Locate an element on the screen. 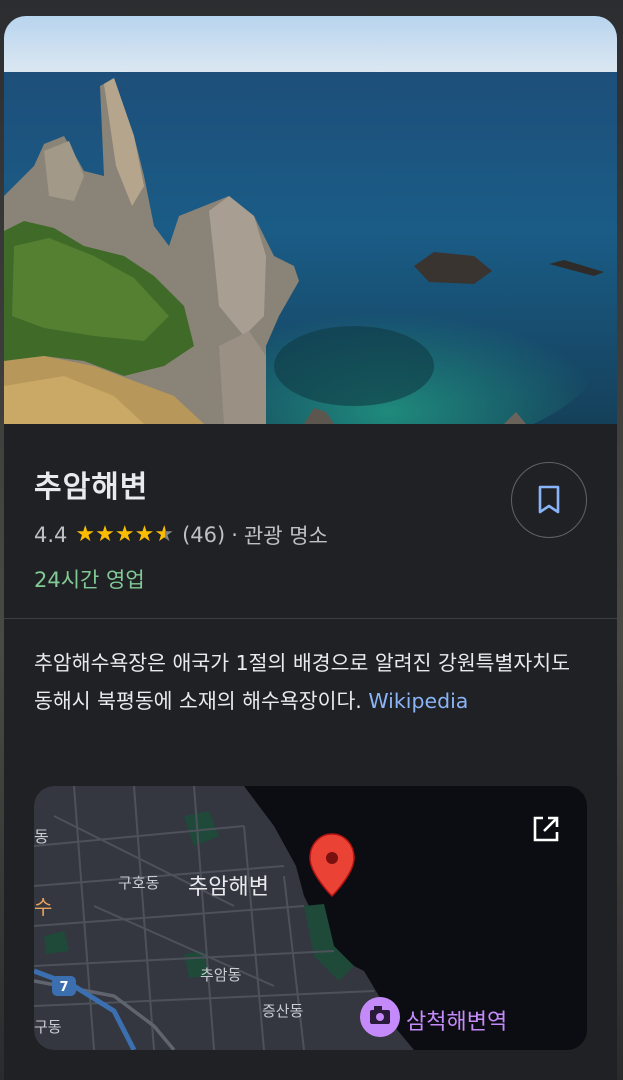  rating-value: 4.4 is located at coordinates (51, 535).